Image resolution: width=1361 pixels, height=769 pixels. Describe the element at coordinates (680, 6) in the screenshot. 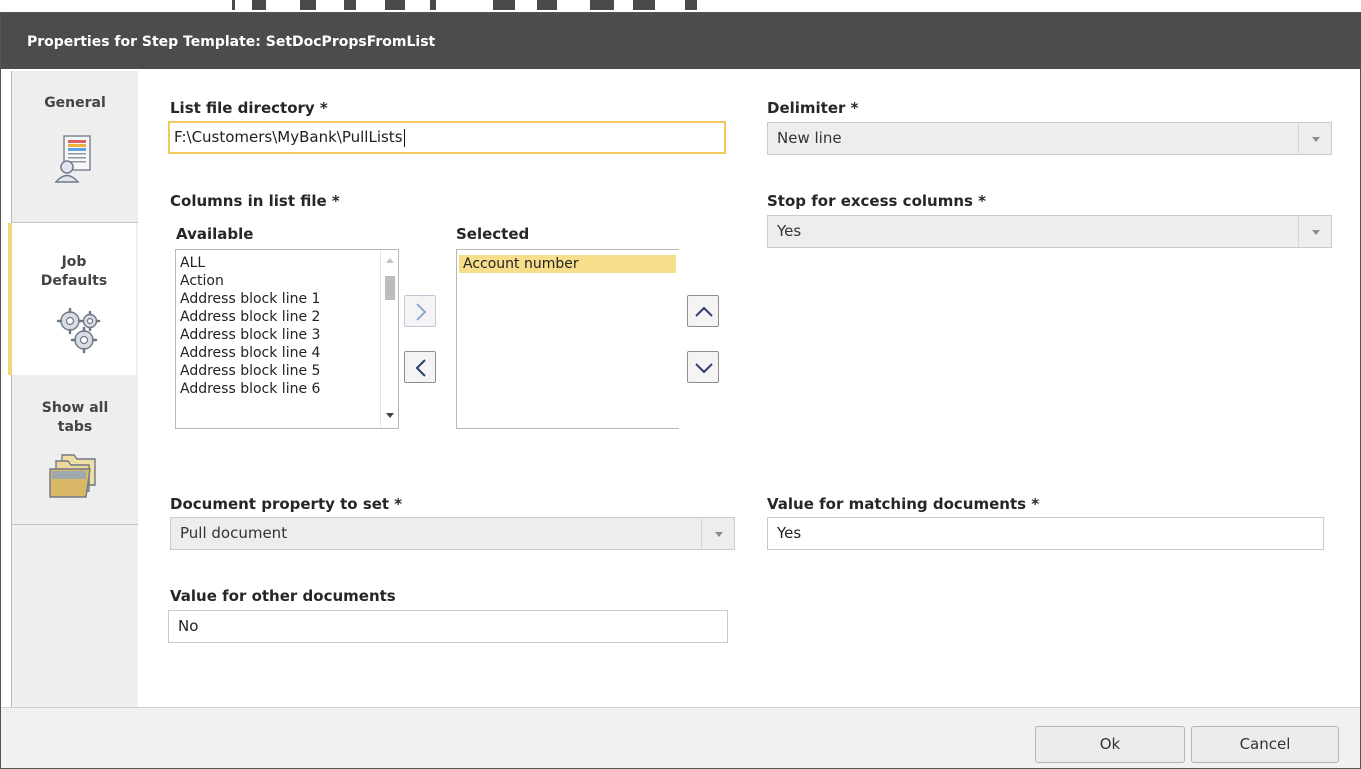

I see `app-toolbar-strip` at that location.